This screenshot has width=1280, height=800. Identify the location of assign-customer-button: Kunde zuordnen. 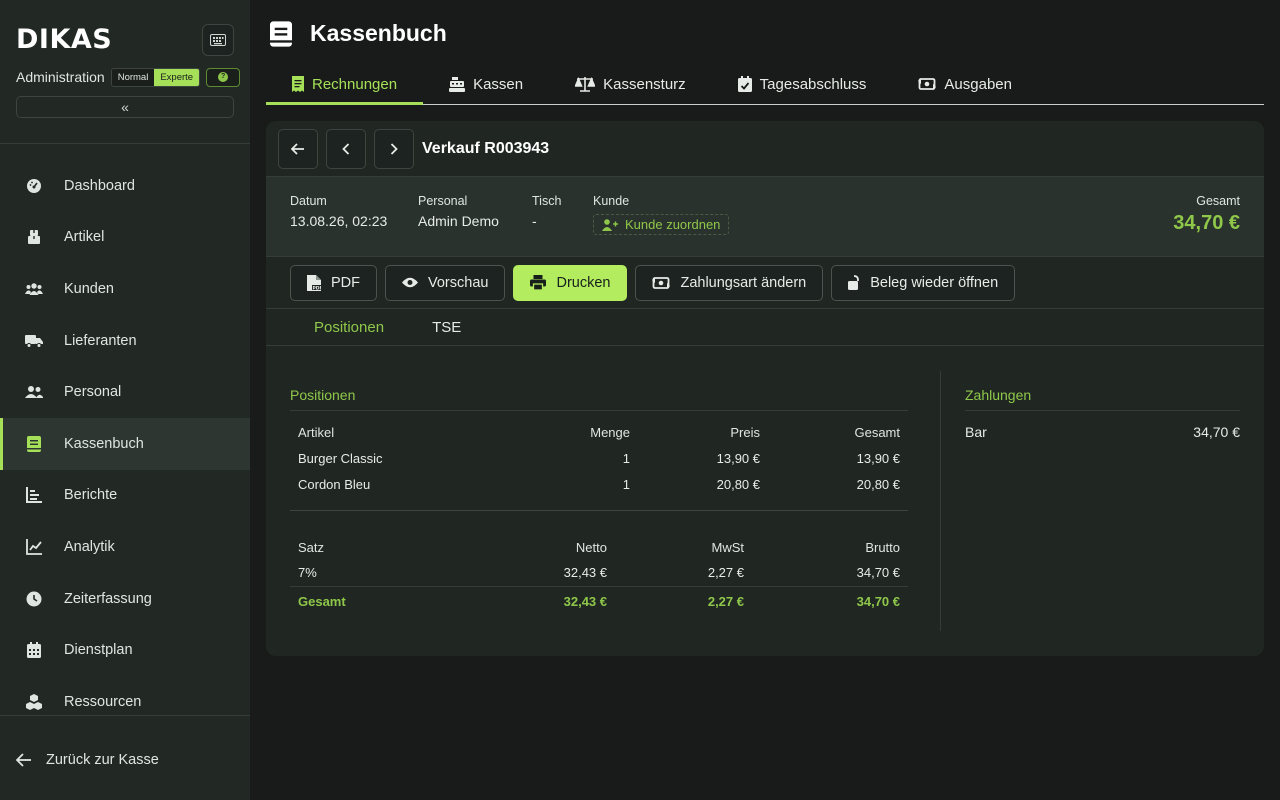
(661, 224).